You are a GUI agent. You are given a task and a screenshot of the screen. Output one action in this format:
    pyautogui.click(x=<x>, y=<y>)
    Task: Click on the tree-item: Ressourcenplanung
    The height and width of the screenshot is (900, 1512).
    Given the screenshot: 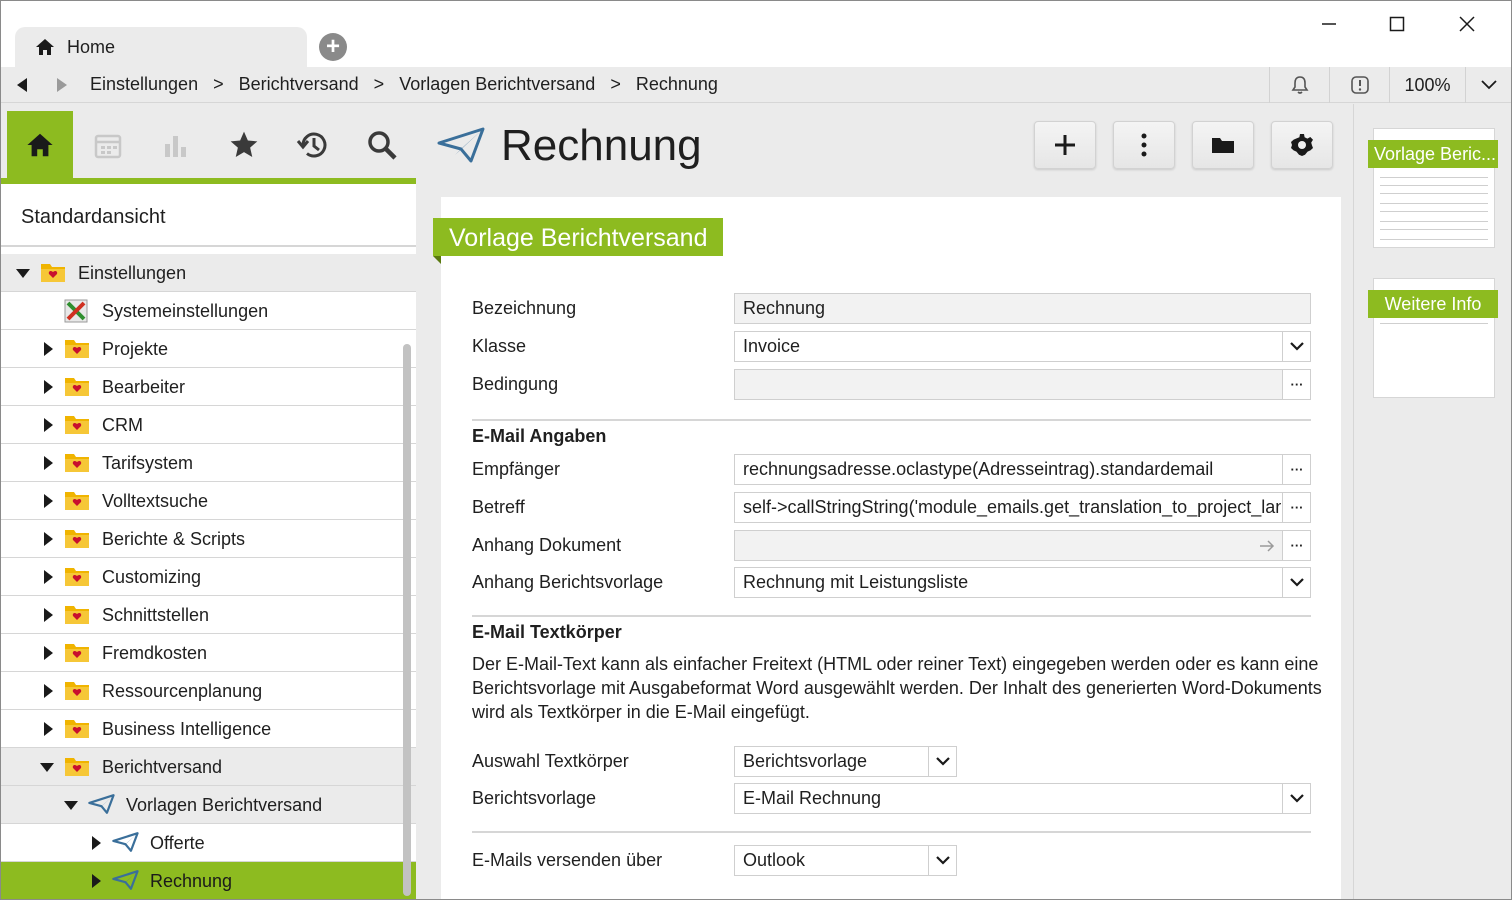 What is the action you would take?
    pyautogui.click(x=208, y=691)
    